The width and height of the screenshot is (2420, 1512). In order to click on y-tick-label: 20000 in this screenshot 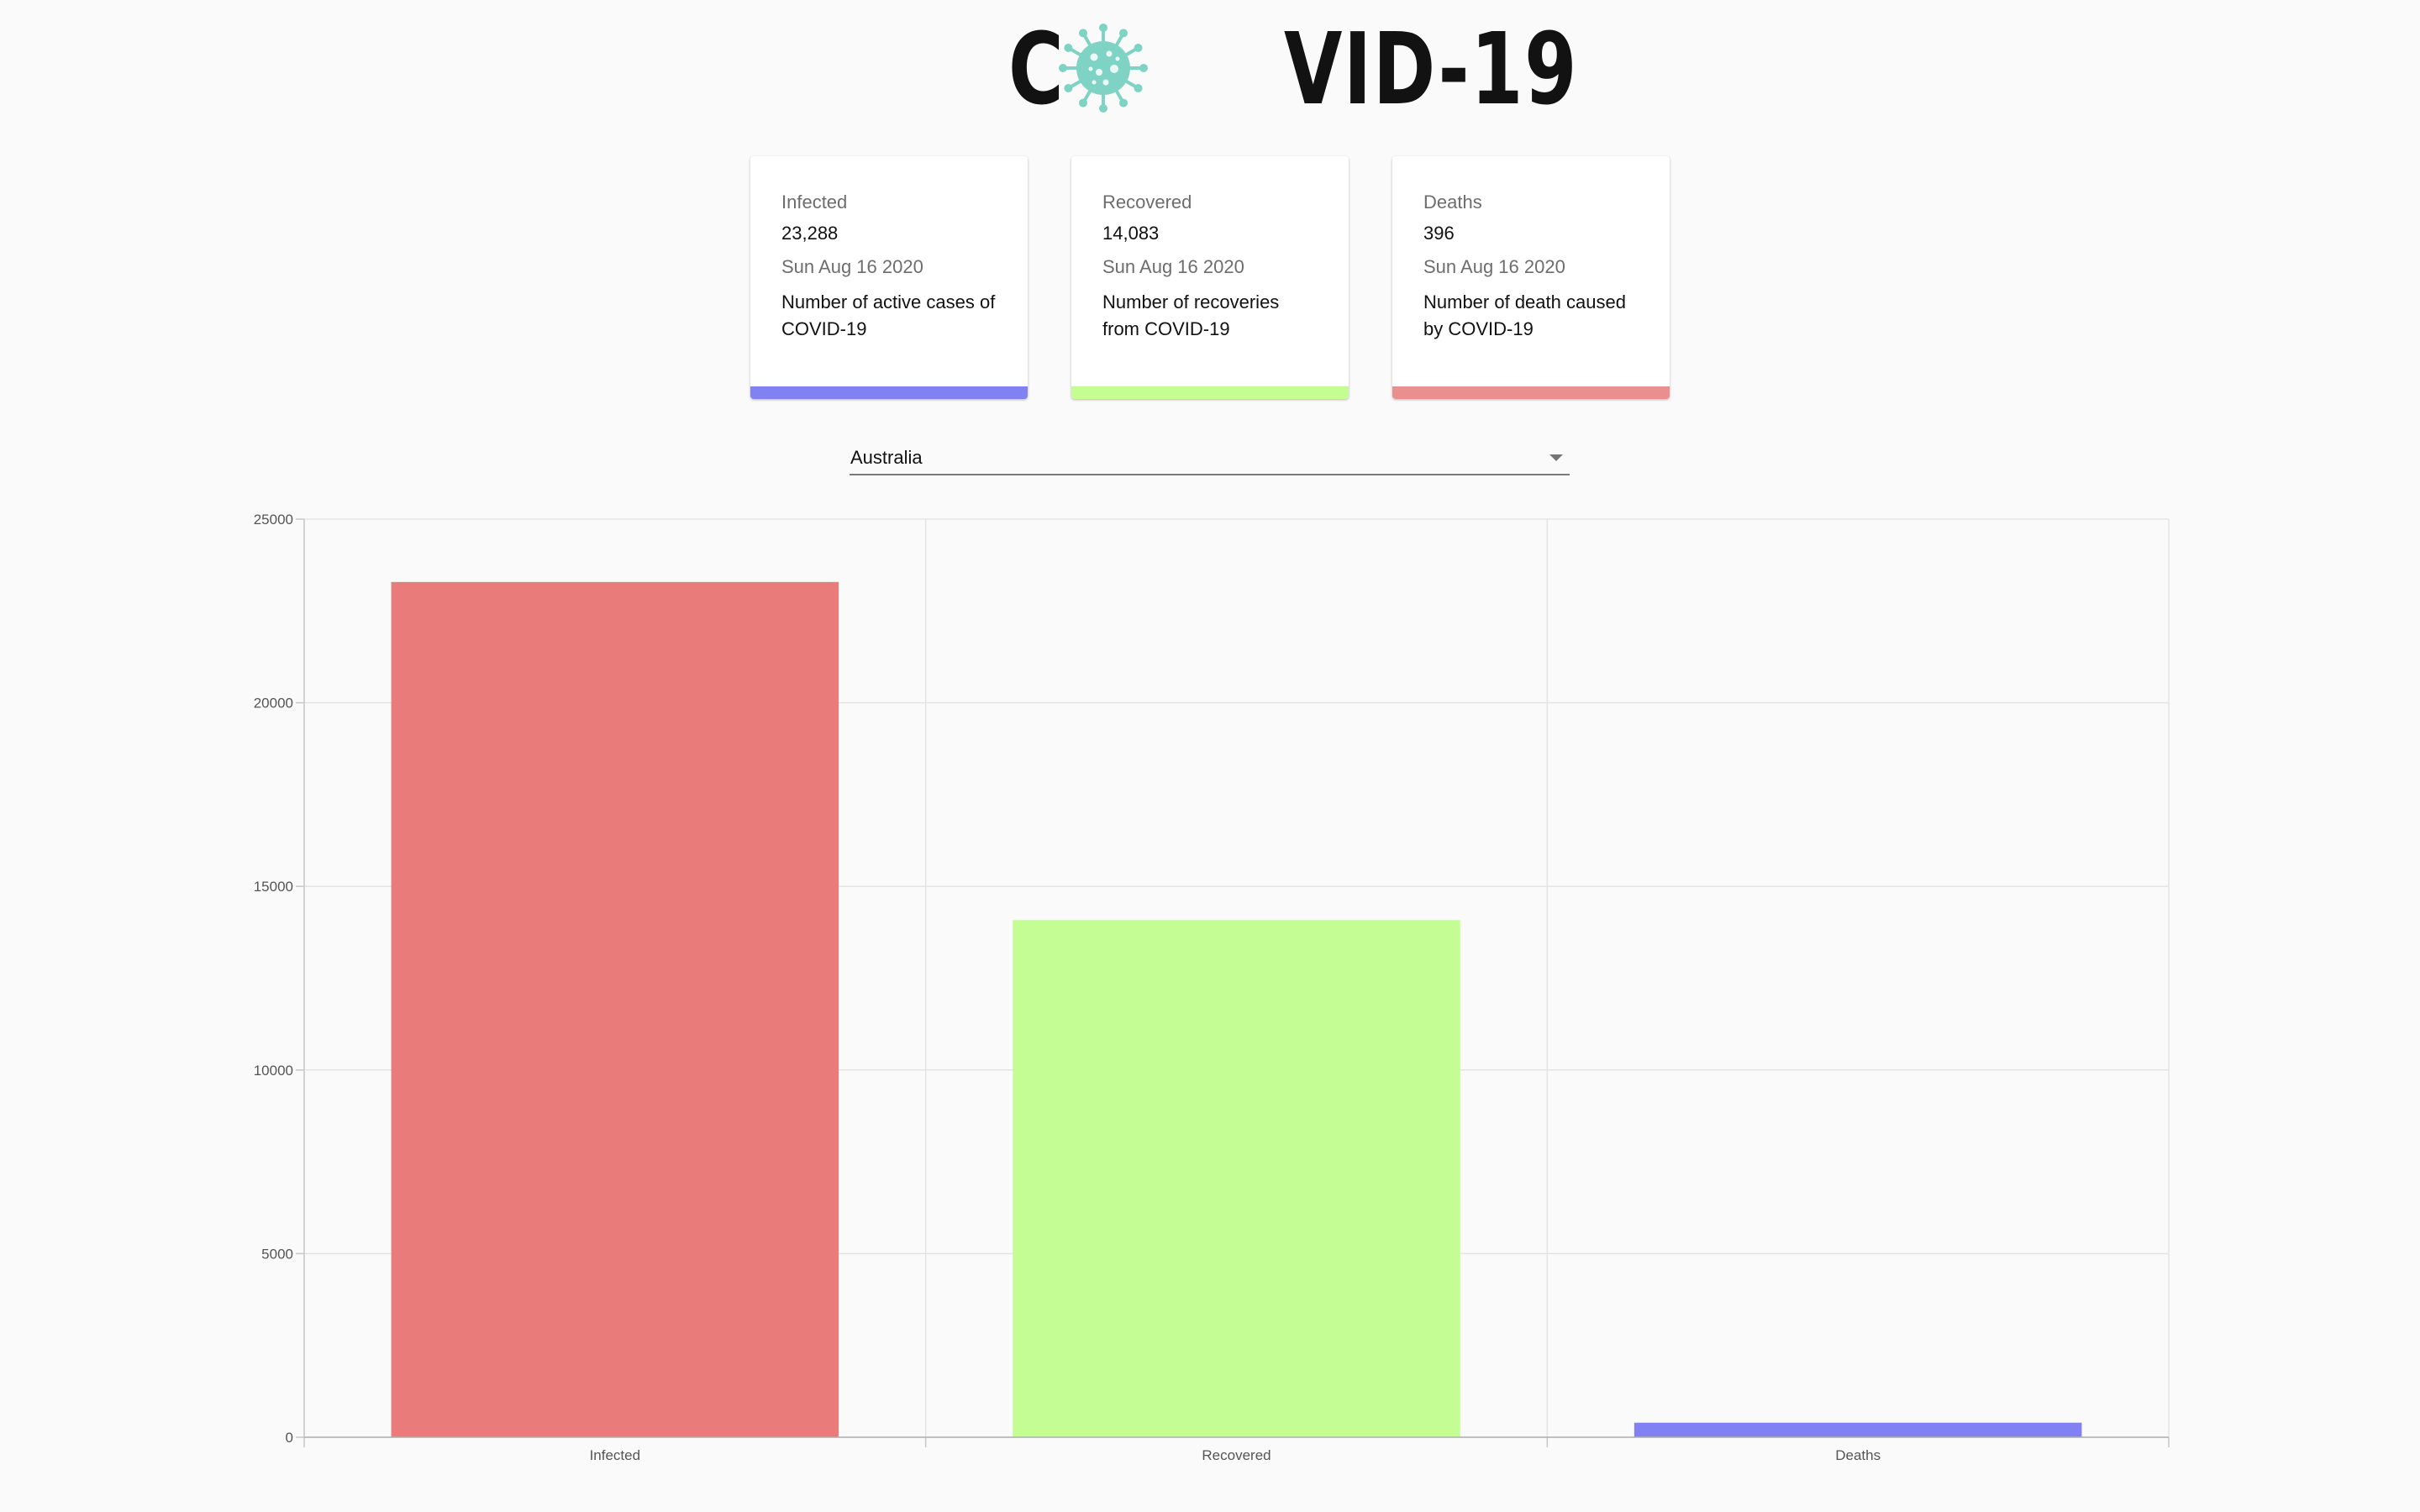, I will do `click(273, 703)`.